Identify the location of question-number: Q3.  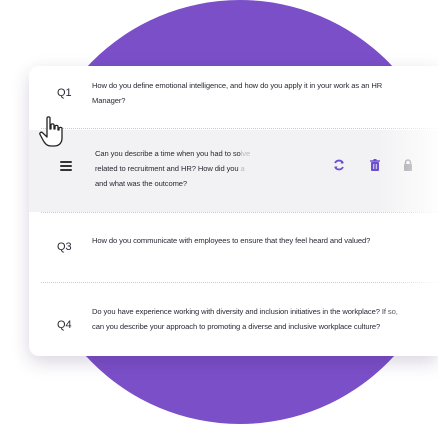
(64, 247).